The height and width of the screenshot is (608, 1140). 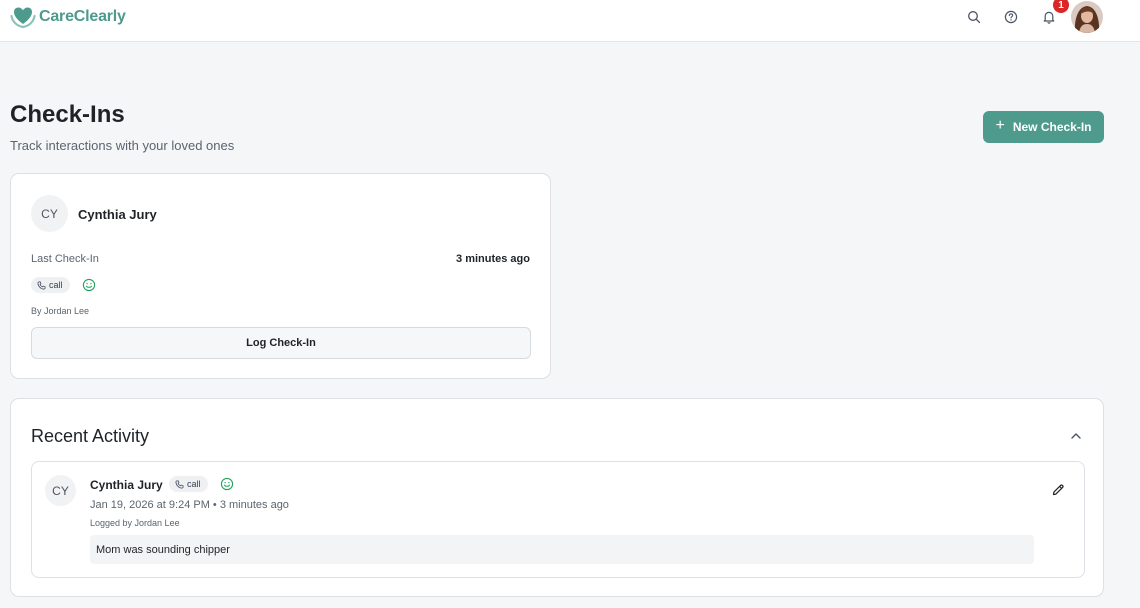 I want to click on page-subtitle: Track interactions with your loved ones, so click(x=122, y=145).